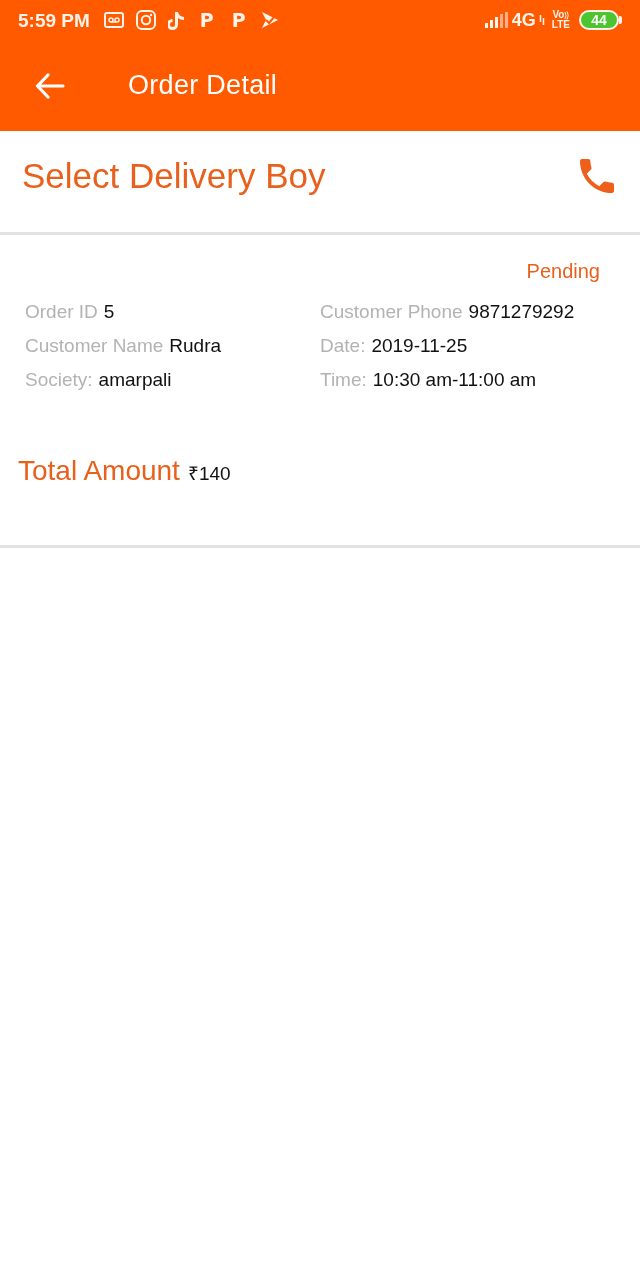 Image resolution: width=640 pixels, height=1280 pixels. Describe the element at coordinates (541, 20) in the screenshot. I see `data-arrows-icon` at that location.